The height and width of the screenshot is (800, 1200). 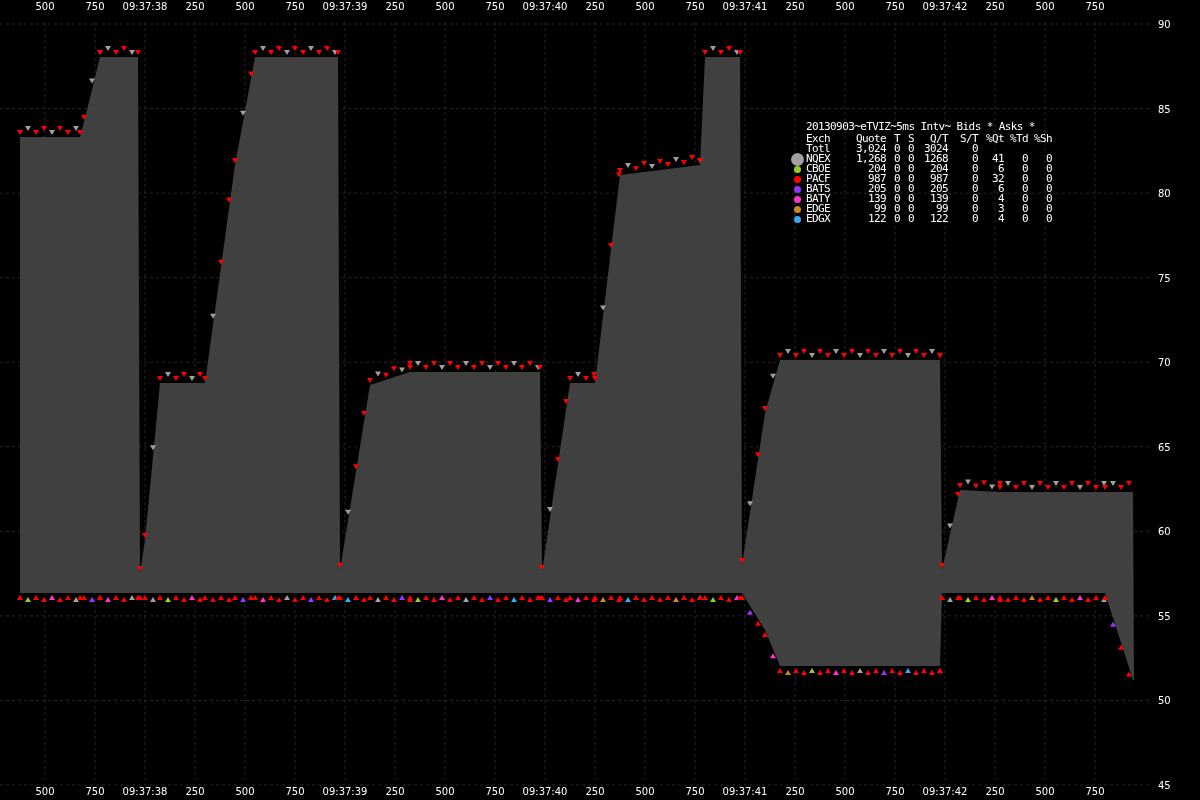 I want to click on column-header: Exch, so click(x=819, y=139).